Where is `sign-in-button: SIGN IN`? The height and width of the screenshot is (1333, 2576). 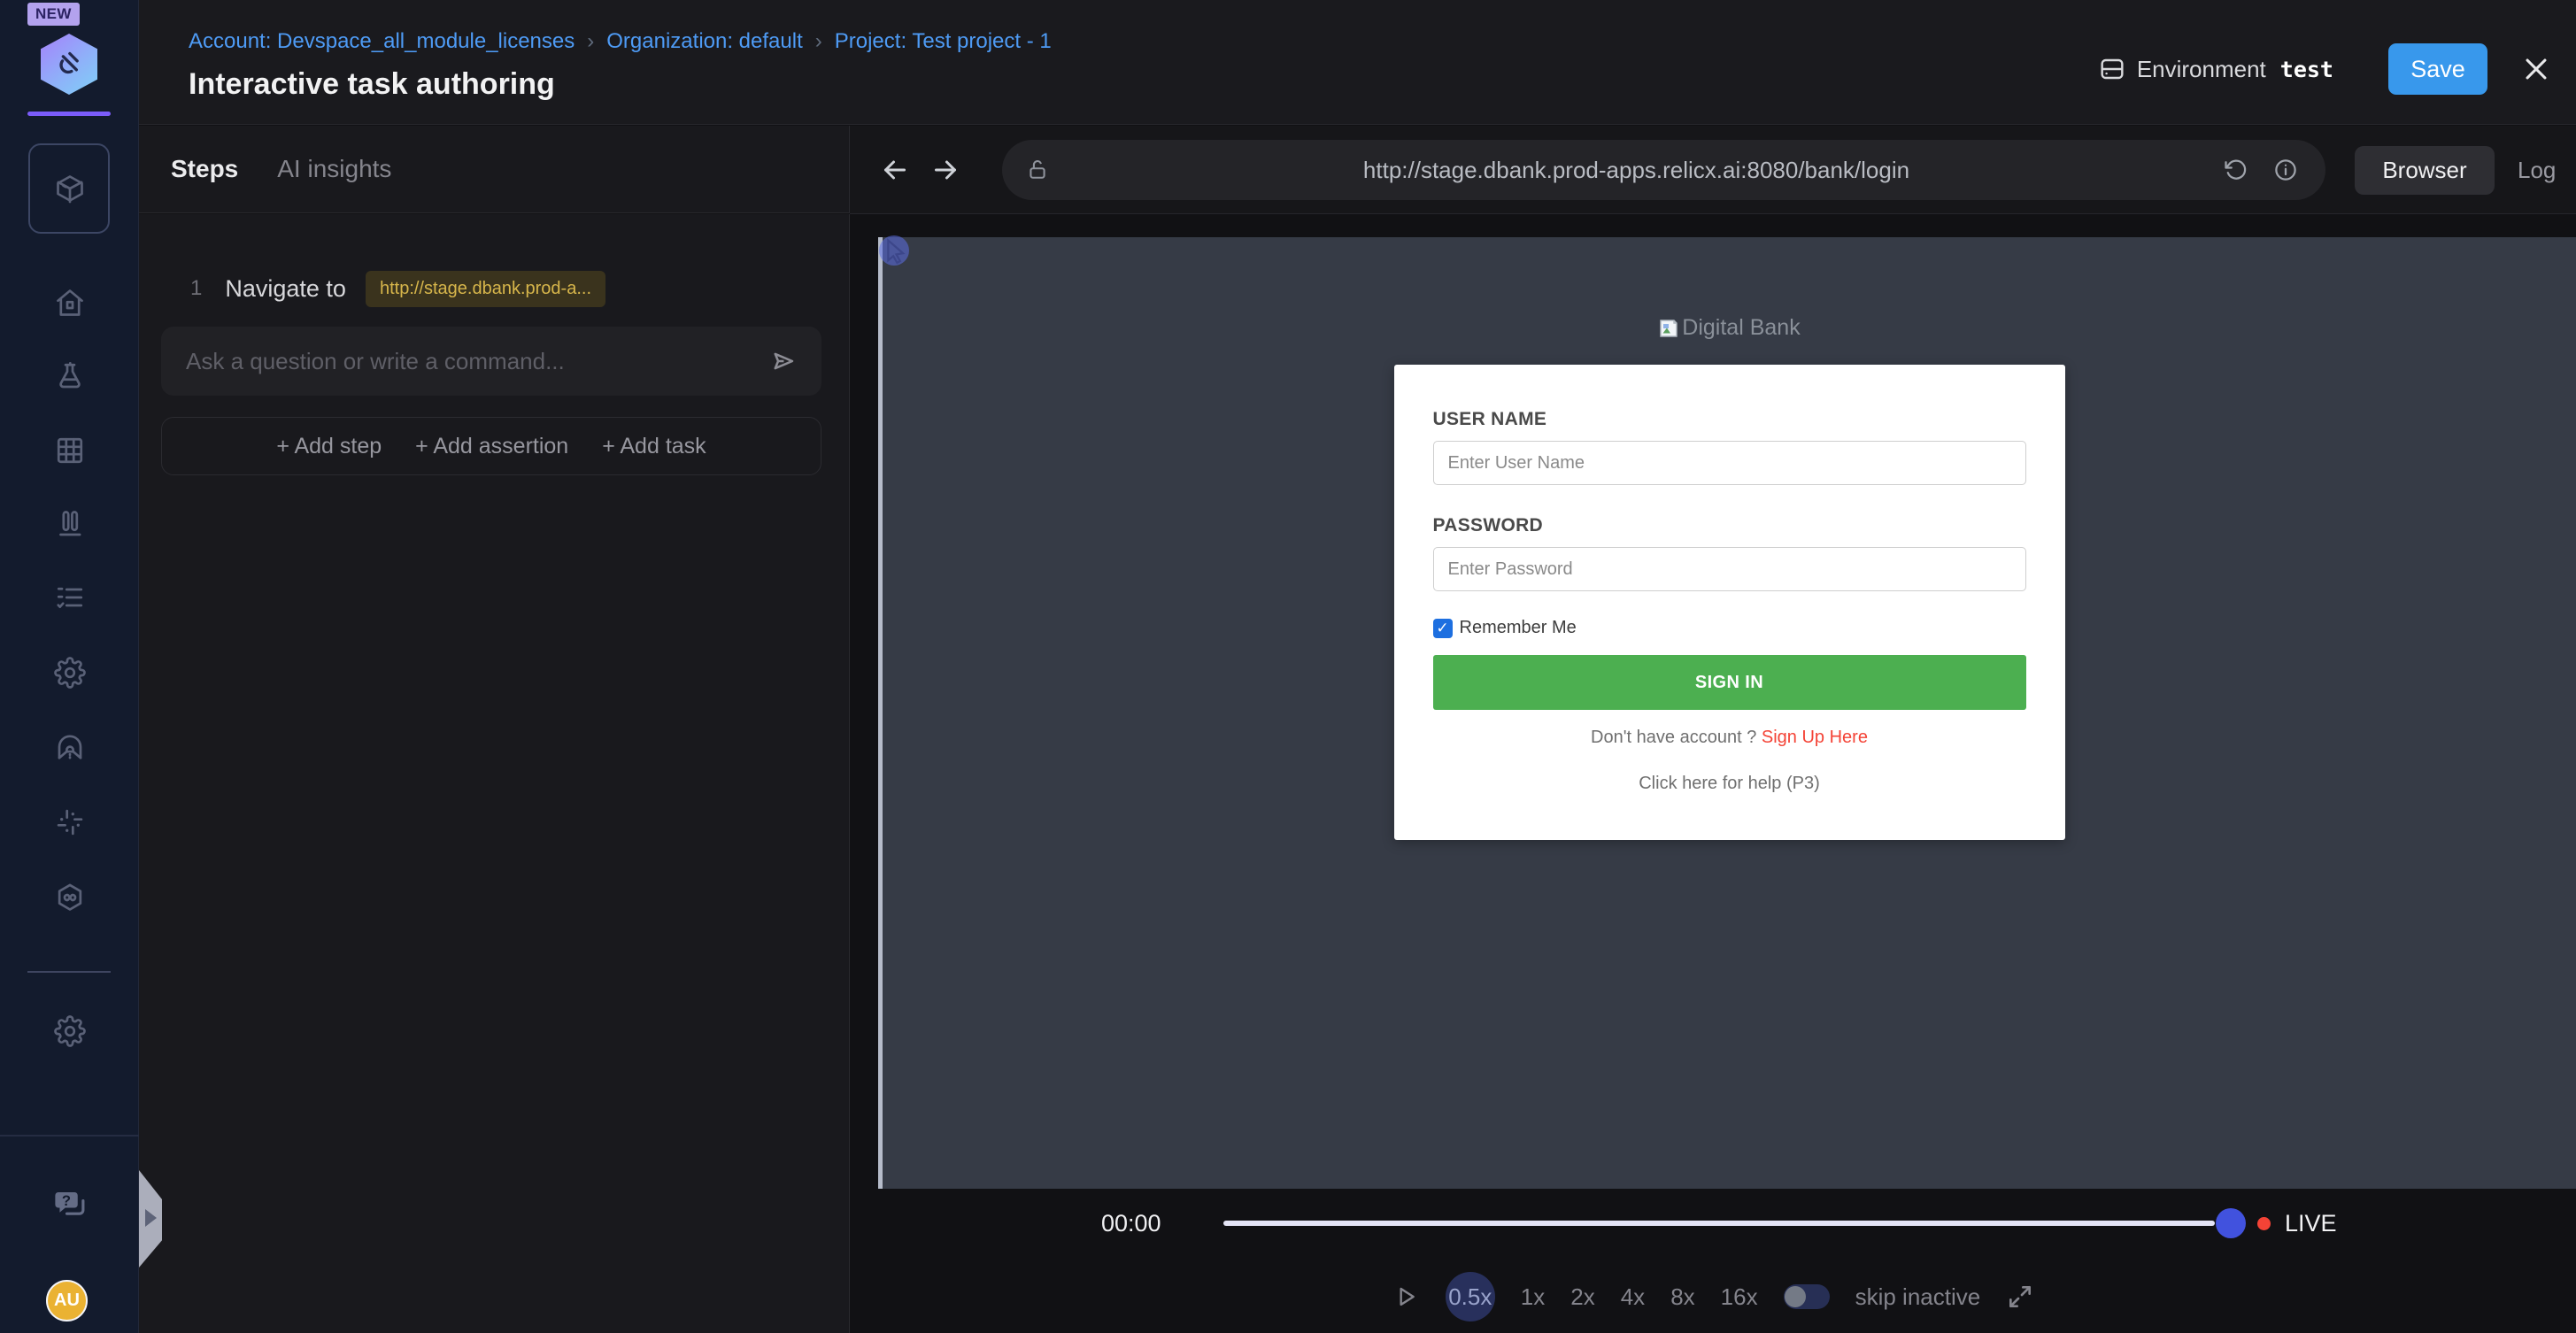
sign-in-button: SIGN IN is located at coordinates (1729, 682).